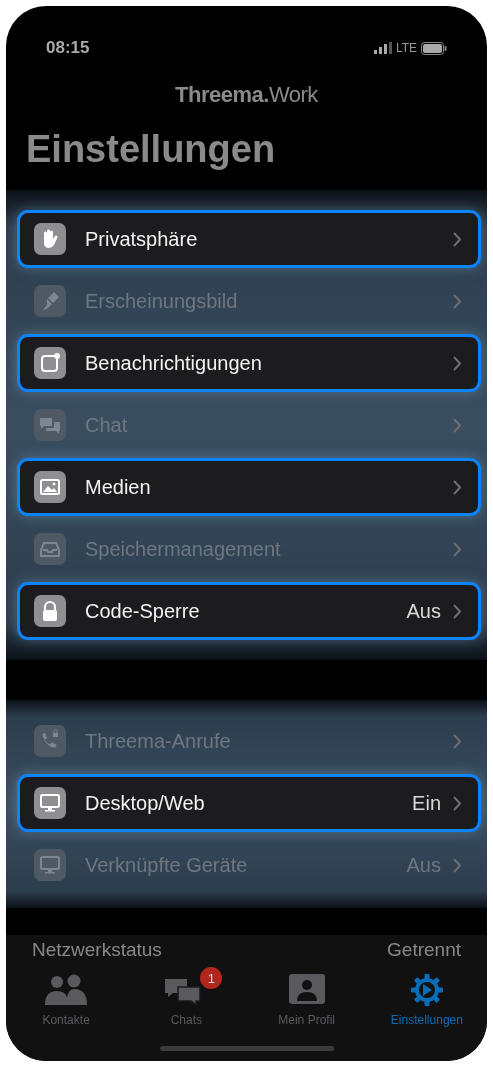 The width and height of the screenshot is (493, 1067). I want to click on page-title: Einstellungen, so click(151, 149).